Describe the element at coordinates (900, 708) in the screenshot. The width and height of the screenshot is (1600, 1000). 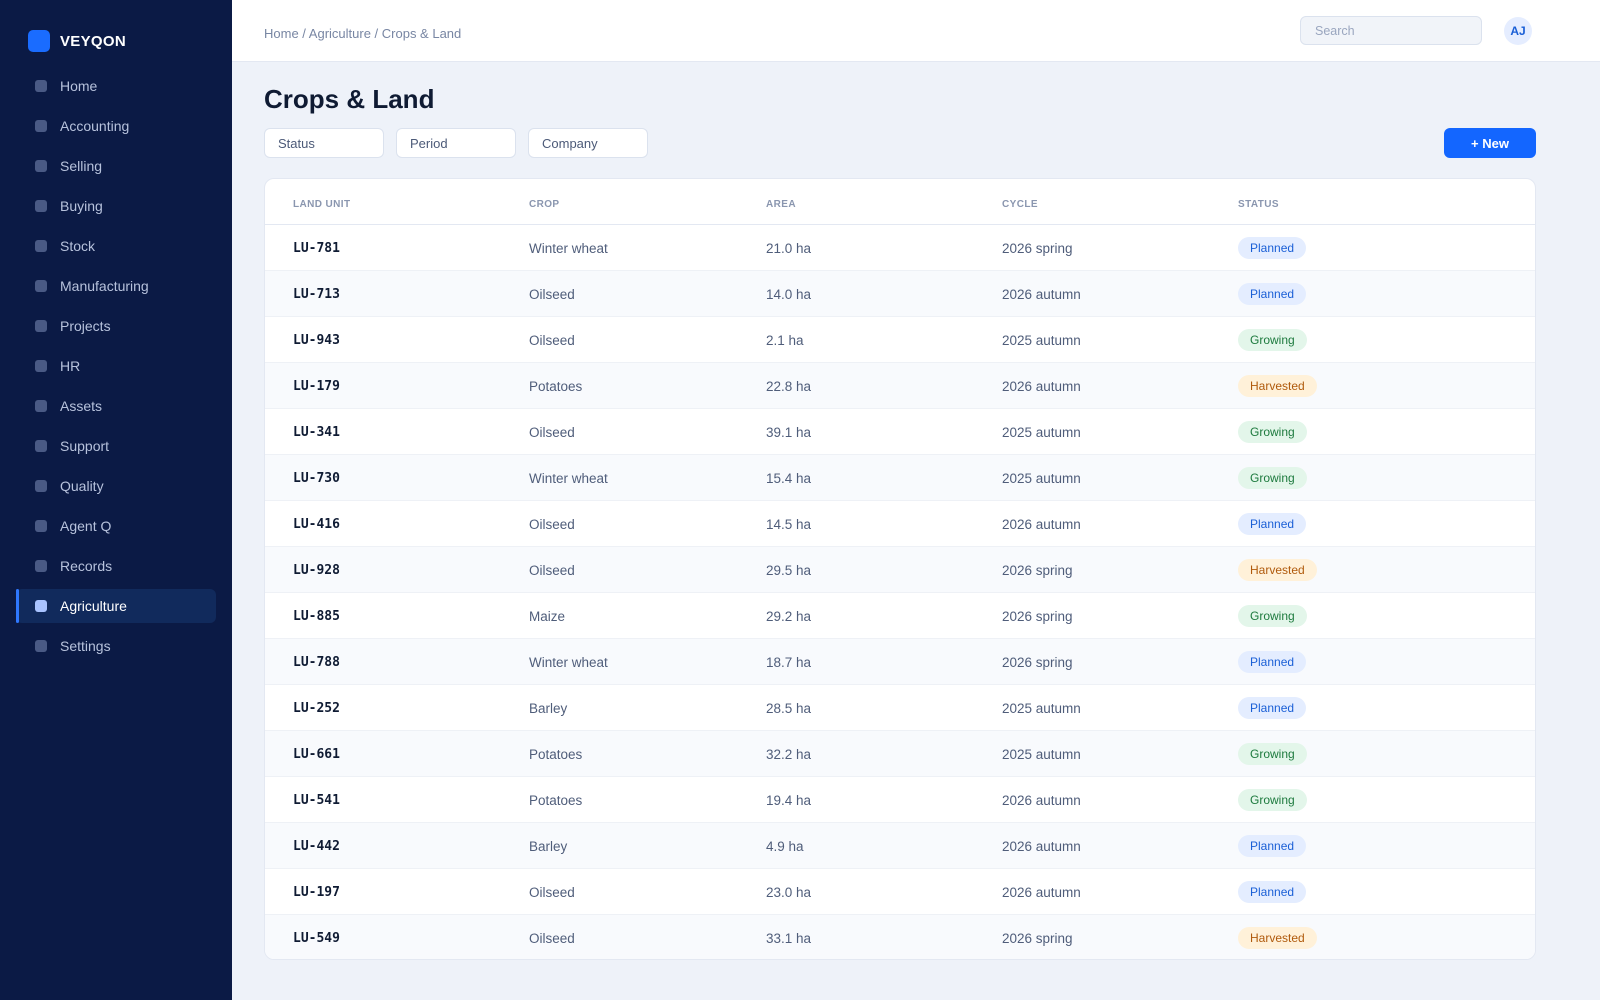
I see `table-row: LU-252 Barley 28.5 ha 2025 autumn Planned` at that location.